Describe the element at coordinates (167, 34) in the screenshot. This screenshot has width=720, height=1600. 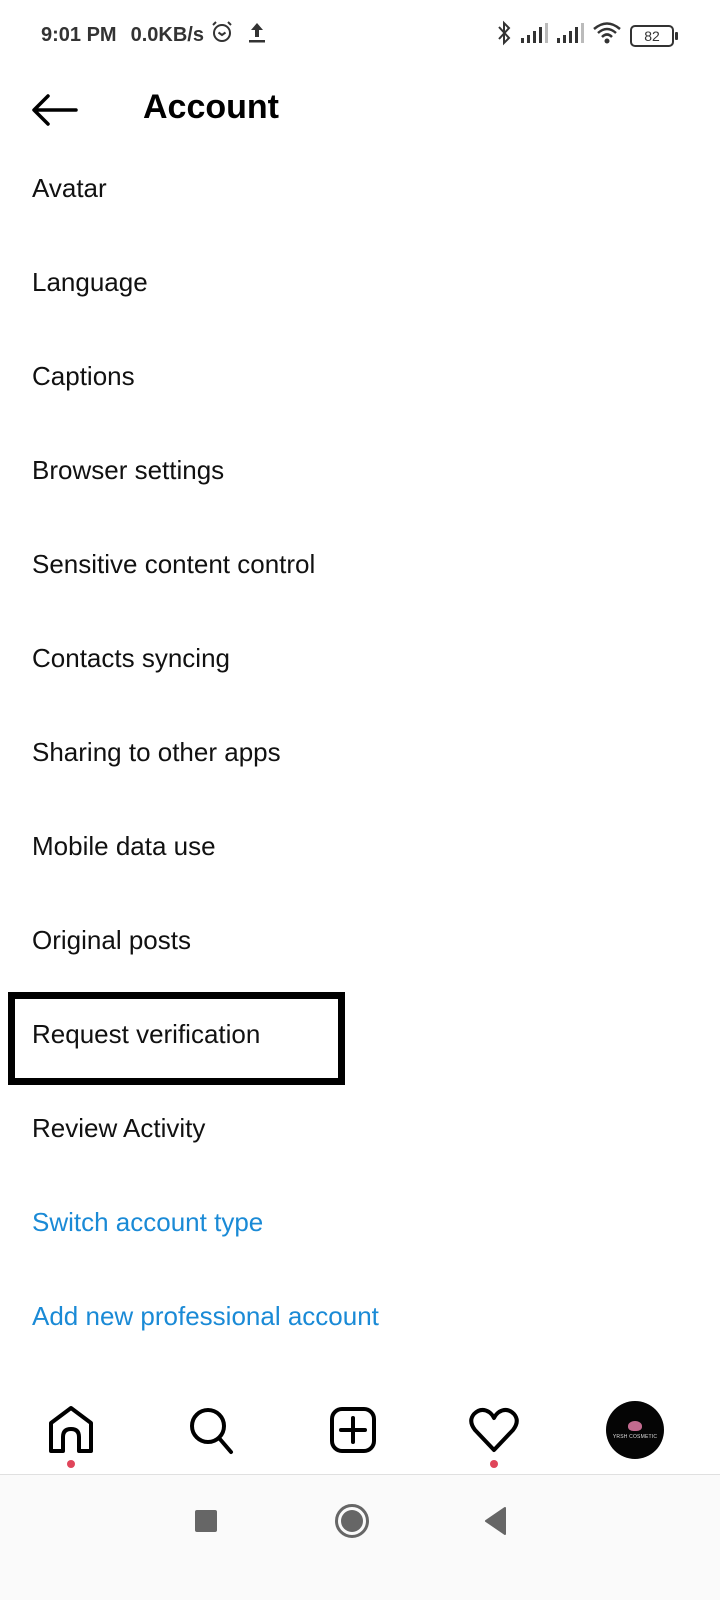
I see `network-speed: 0.0KB/s` at that location.